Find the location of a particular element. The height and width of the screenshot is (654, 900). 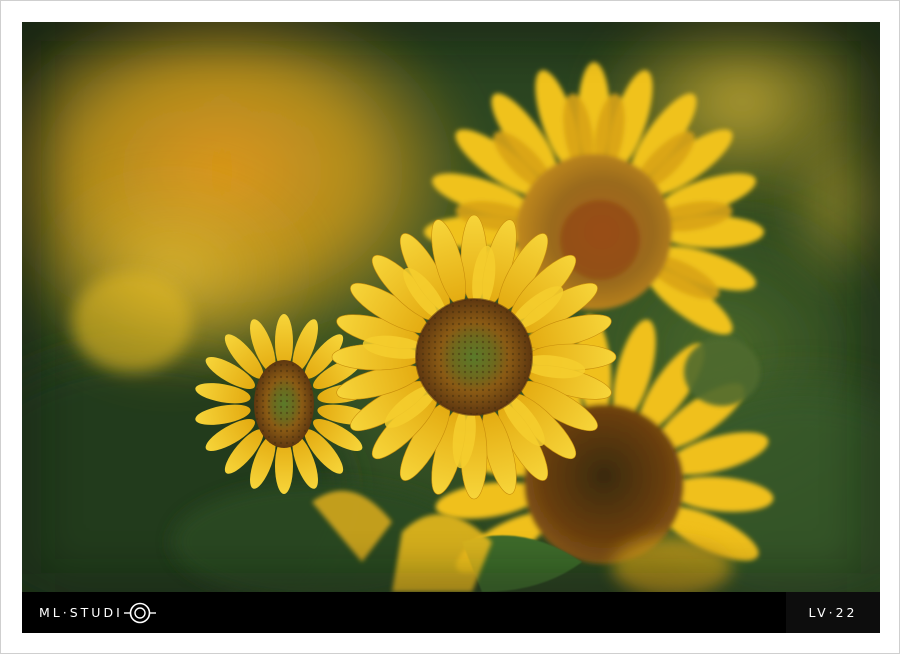

lens-o-icon is located at coordinates (139, 613).